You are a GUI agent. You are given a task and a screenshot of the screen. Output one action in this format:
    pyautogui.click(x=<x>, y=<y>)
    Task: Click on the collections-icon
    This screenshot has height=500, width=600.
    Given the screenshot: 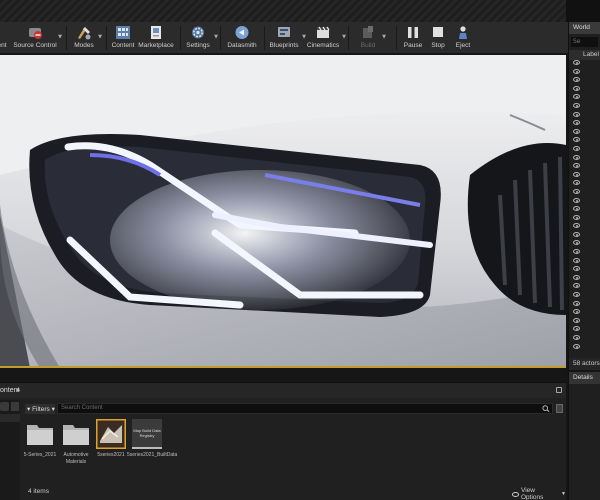 What is the action you would take?
    pyautogui.click(x=15, y=406)
    